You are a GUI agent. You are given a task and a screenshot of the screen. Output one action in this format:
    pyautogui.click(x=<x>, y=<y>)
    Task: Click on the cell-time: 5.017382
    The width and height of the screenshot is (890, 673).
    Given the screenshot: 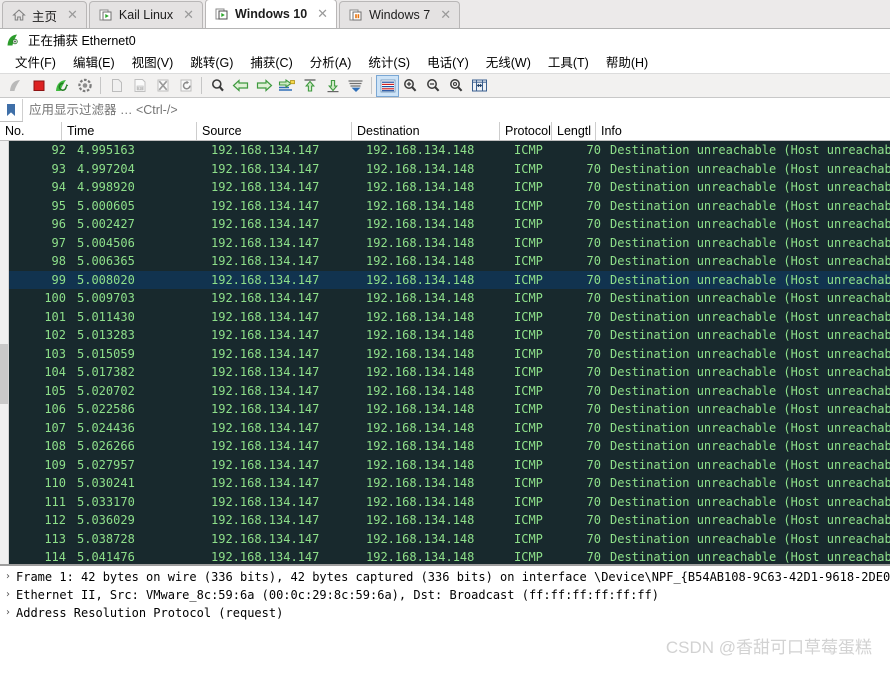 What is the action you would take?
    pyautogui.click(x=106, y=372)
    